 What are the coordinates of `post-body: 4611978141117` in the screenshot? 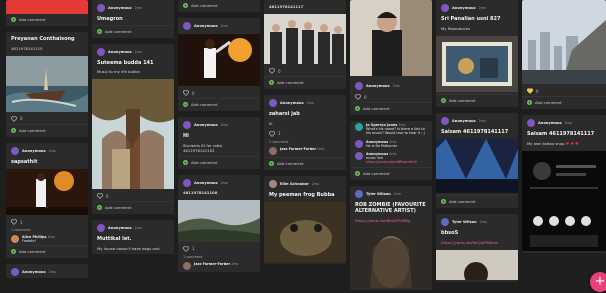 It's located at (286, 6).